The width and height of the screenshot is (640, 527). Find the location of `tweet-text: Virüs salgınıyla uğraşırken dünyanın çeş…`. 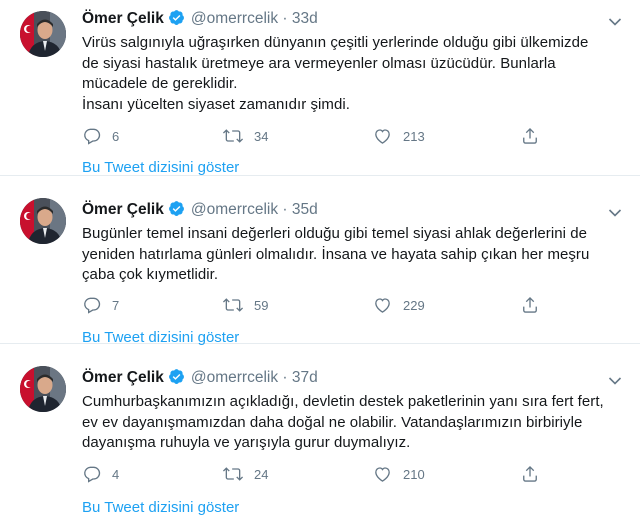

tweet-text: Virüs salgınıyla uğraşırken dünyanın çeş… is located at coordinates (335, 73).